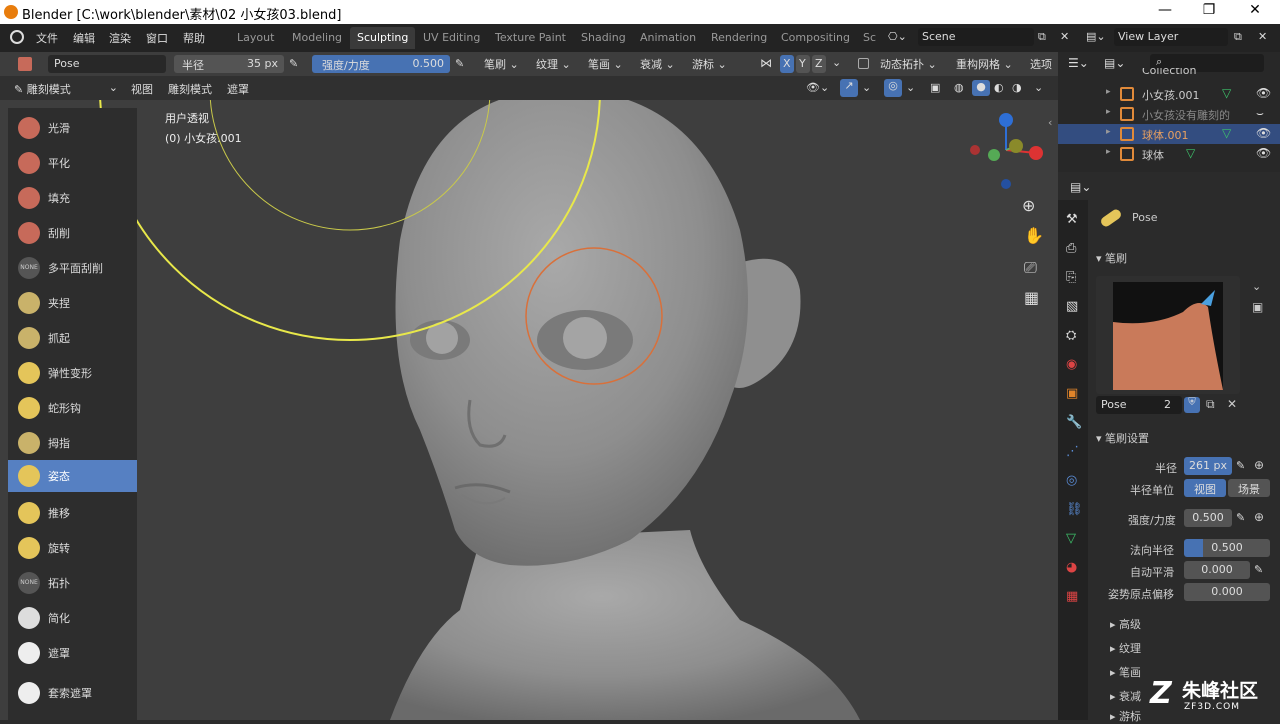 The width and height of the screenshot is (1280, 724). What do you see at coordinates (72, 548) in the screenshot?
I see `tool-12: 旋转` at bounding box center [72, 548].